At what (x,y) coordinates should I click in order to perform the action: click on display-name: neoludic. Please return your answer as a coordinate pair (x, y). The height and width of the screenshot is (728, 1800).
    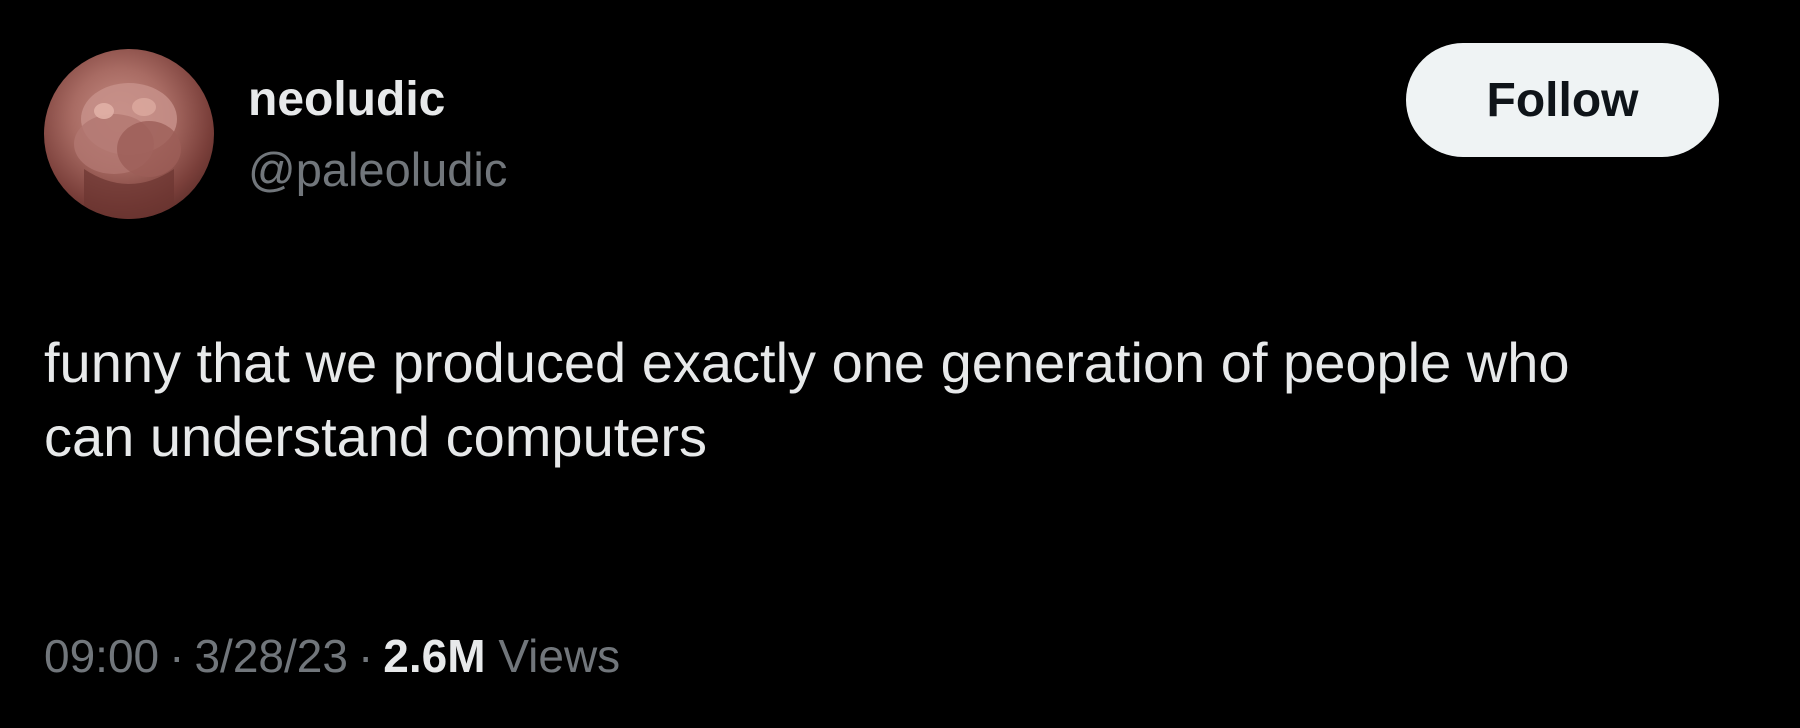
    Looking at the image, I should click on (346, 100).